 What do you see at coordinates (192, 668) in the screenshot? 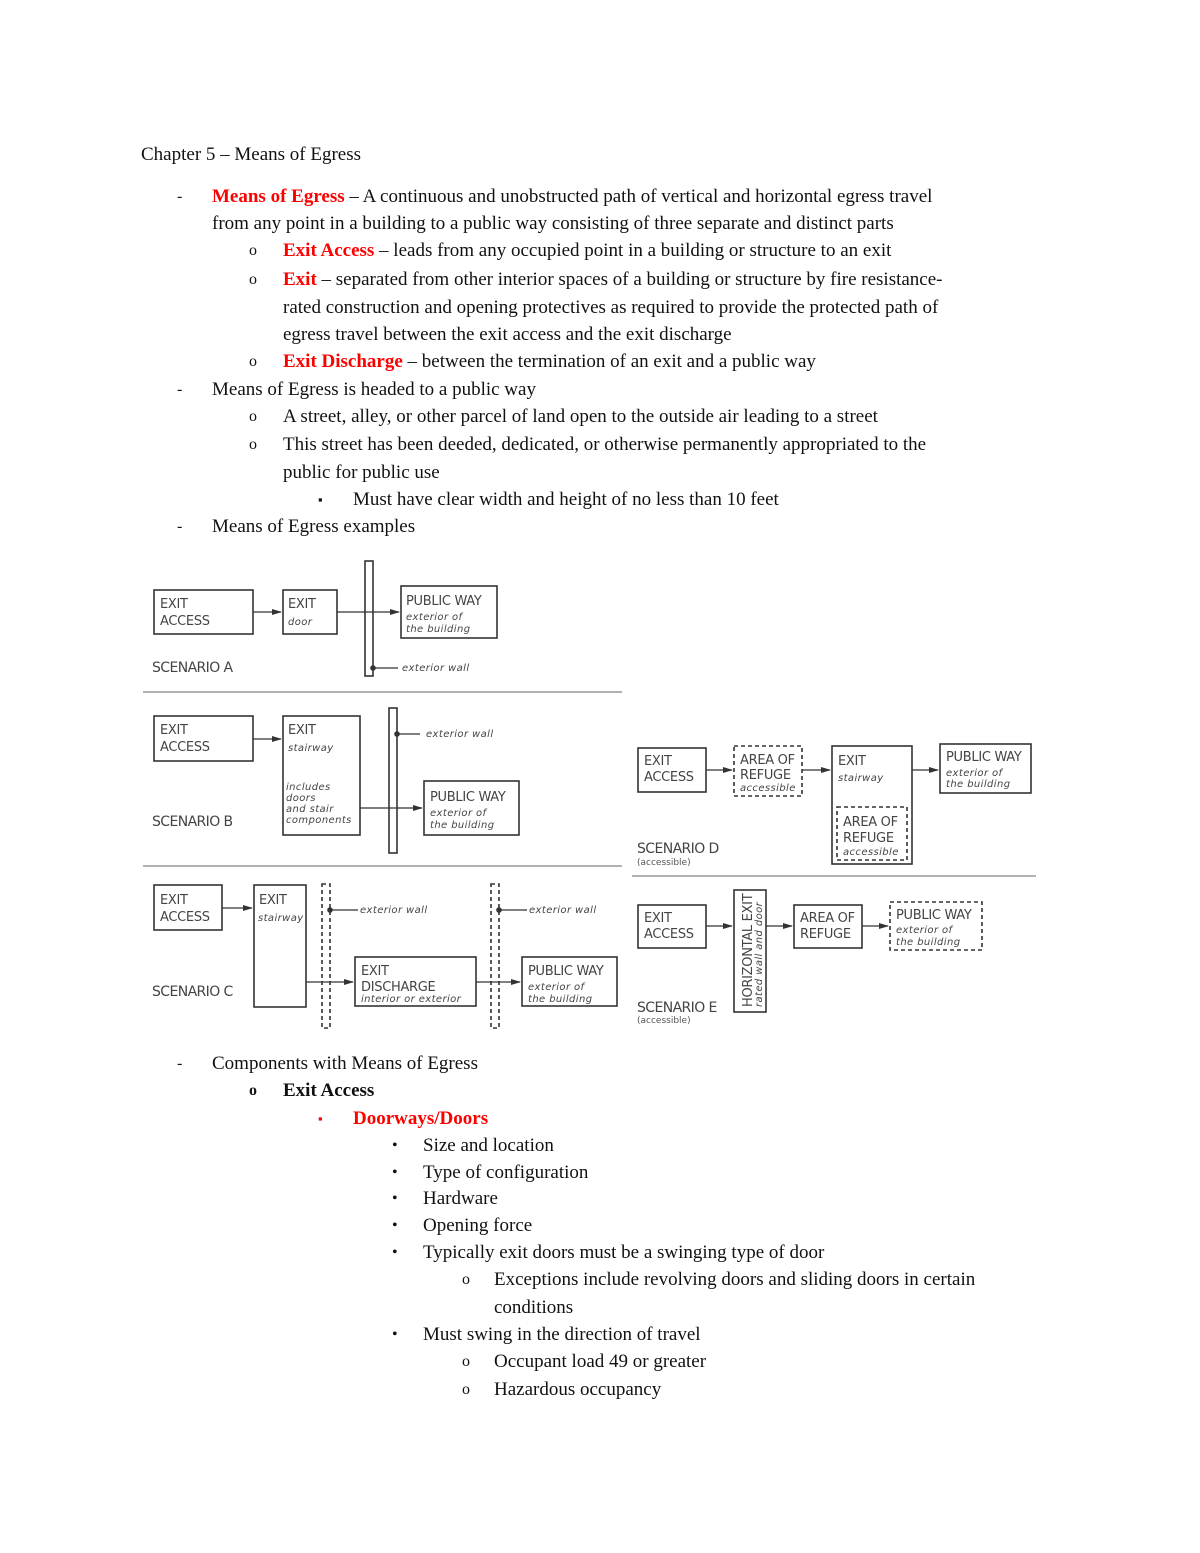
I see `scenario-a-label: SCENARIO A` at bounding box center [192, 668].